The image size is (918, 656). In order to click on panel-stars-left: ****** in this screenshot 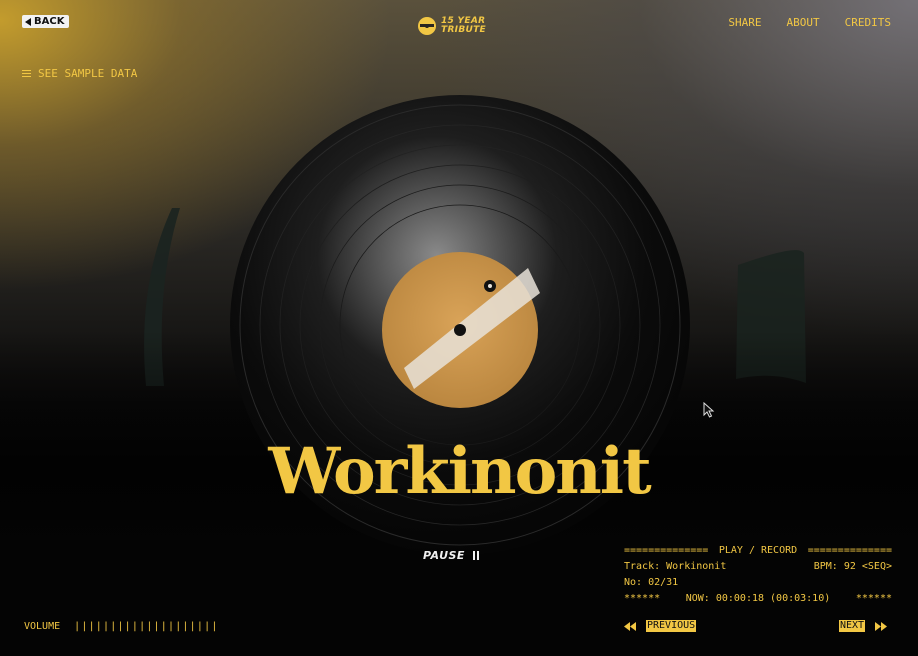, I will do `click(642, 598)`.